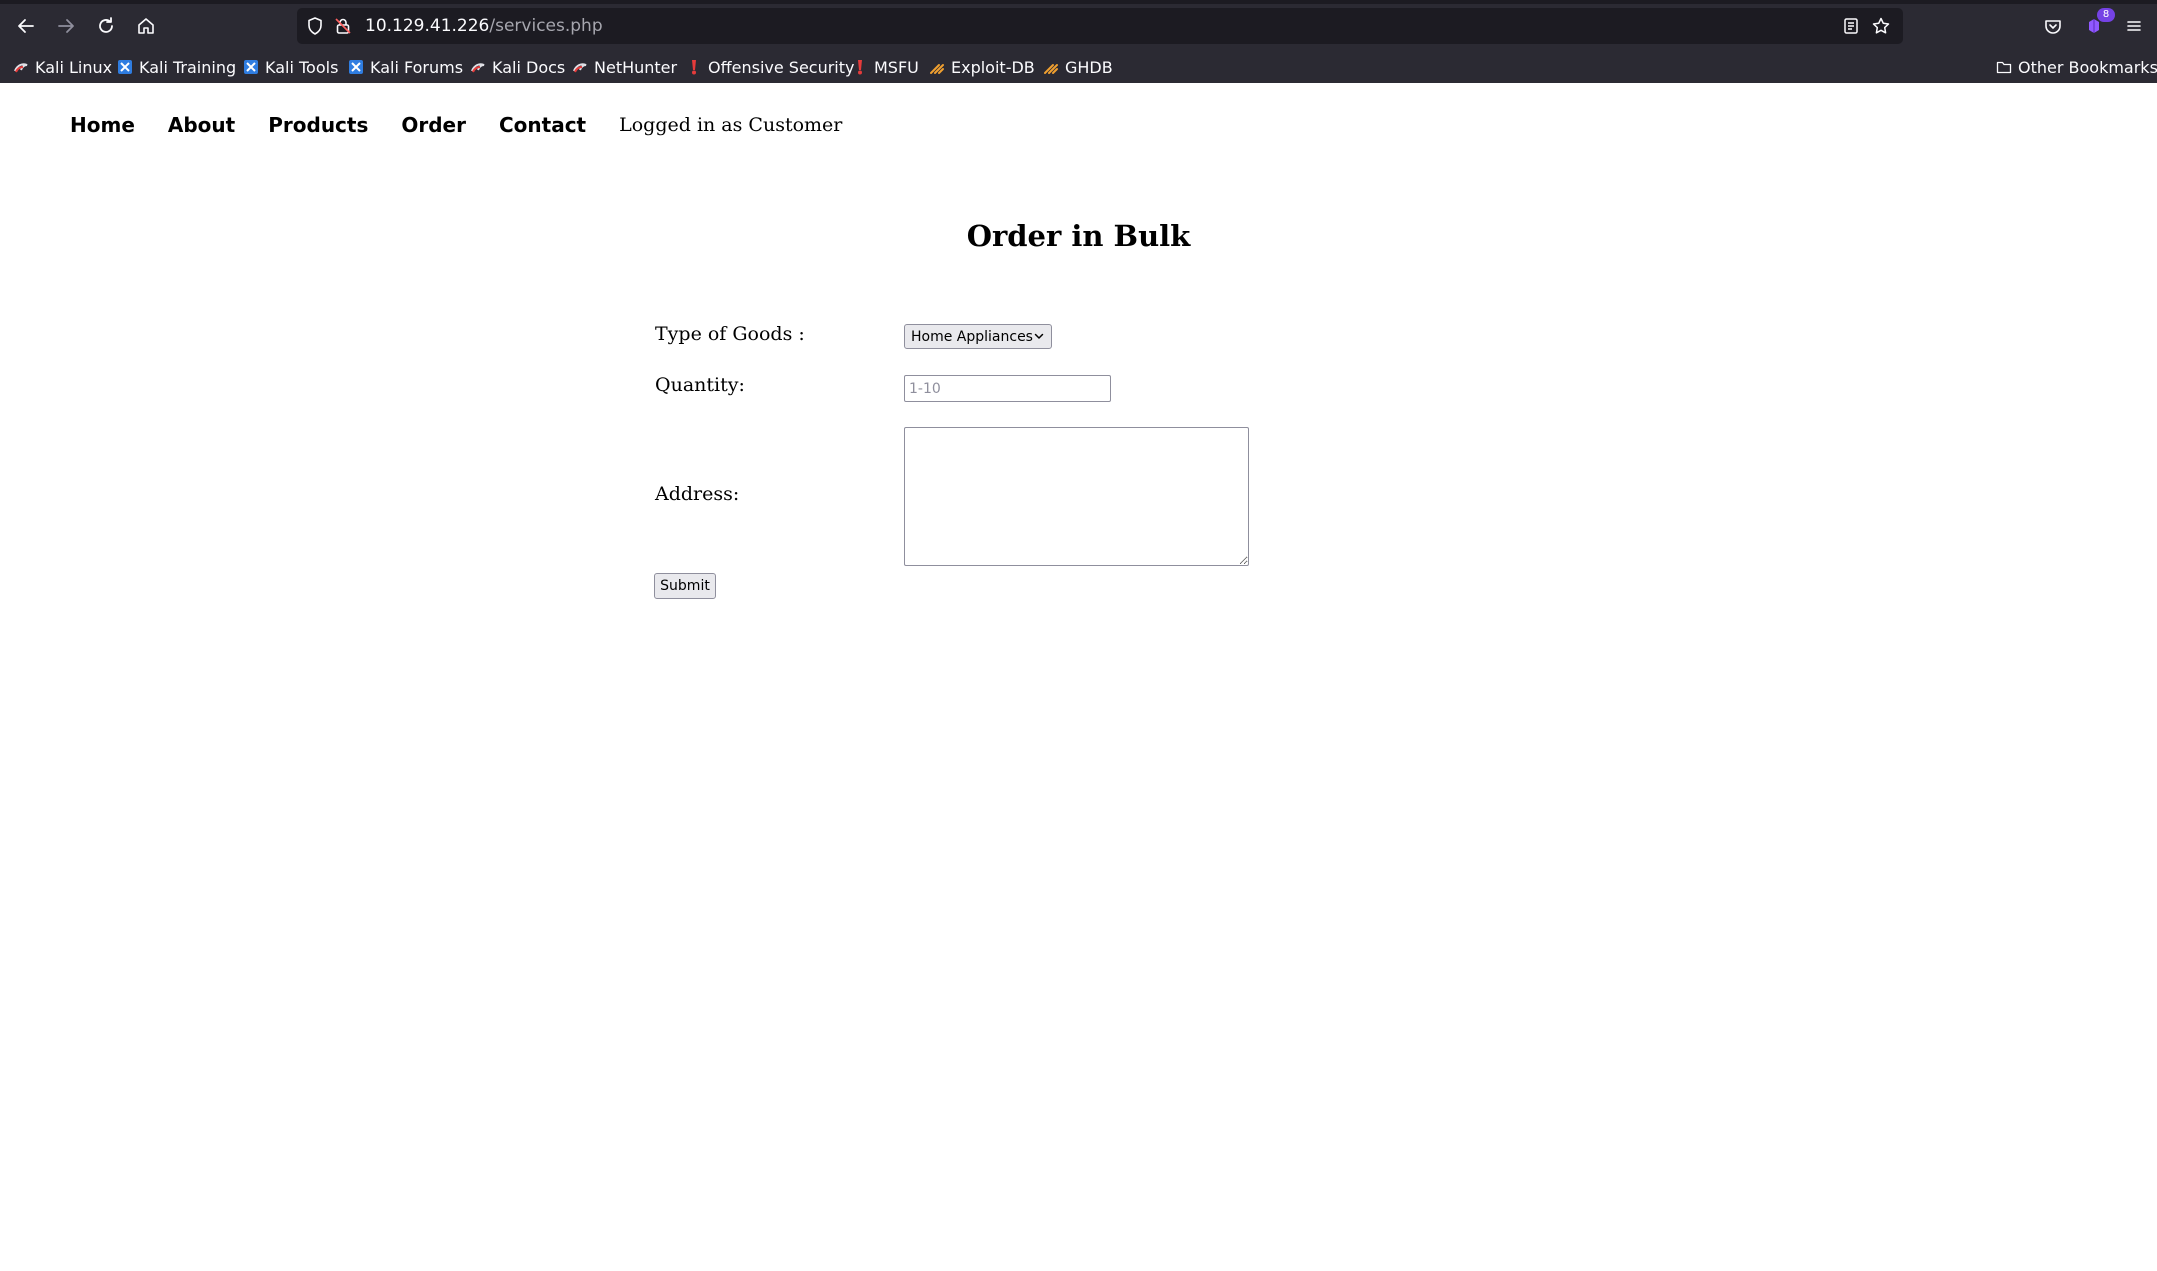  I want to click on address-textarea, so click(1076, 496).